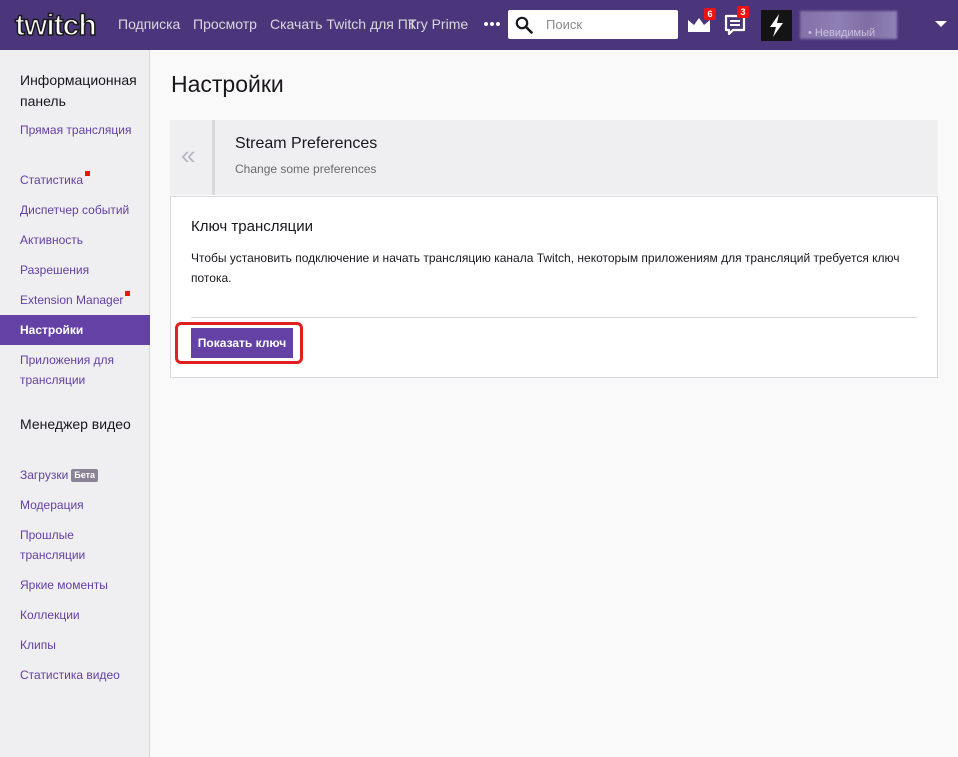 The image size is (958, 757). What do you see at coordinates (306, 169) in the screenshot?
I see `card-header-subtitle: Change some preferences` at bounding box center [306, 169].